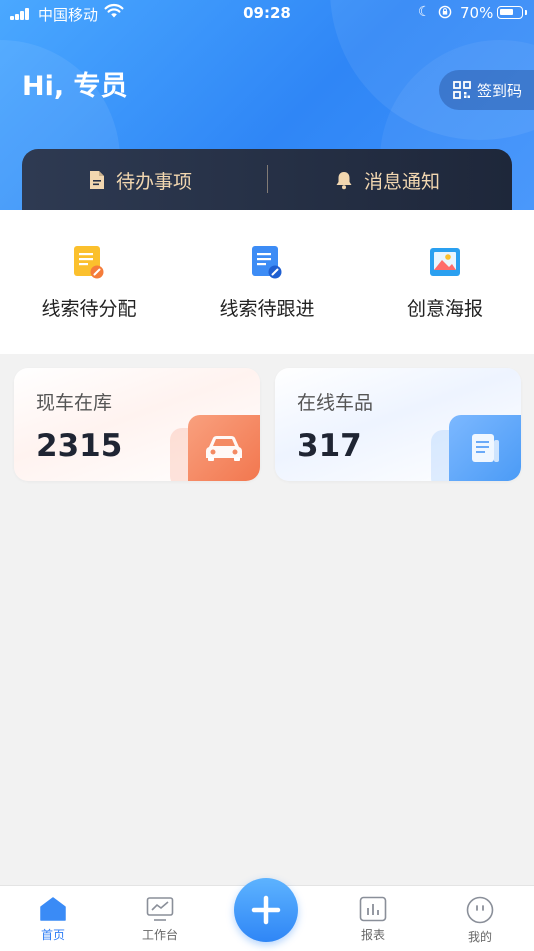 This screenshot has height=951, width=534. I want to click on notice-button: 消息通知, so click(387, 179).